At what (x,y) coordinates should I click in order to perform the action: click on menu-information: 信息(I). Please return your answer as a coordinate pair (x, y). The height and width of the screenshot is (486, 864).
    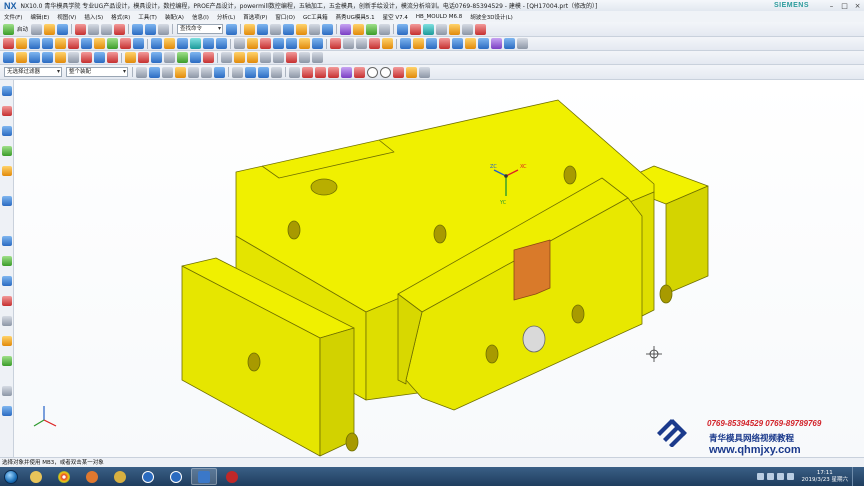
    Looking at the image, I should click on (200, 17).